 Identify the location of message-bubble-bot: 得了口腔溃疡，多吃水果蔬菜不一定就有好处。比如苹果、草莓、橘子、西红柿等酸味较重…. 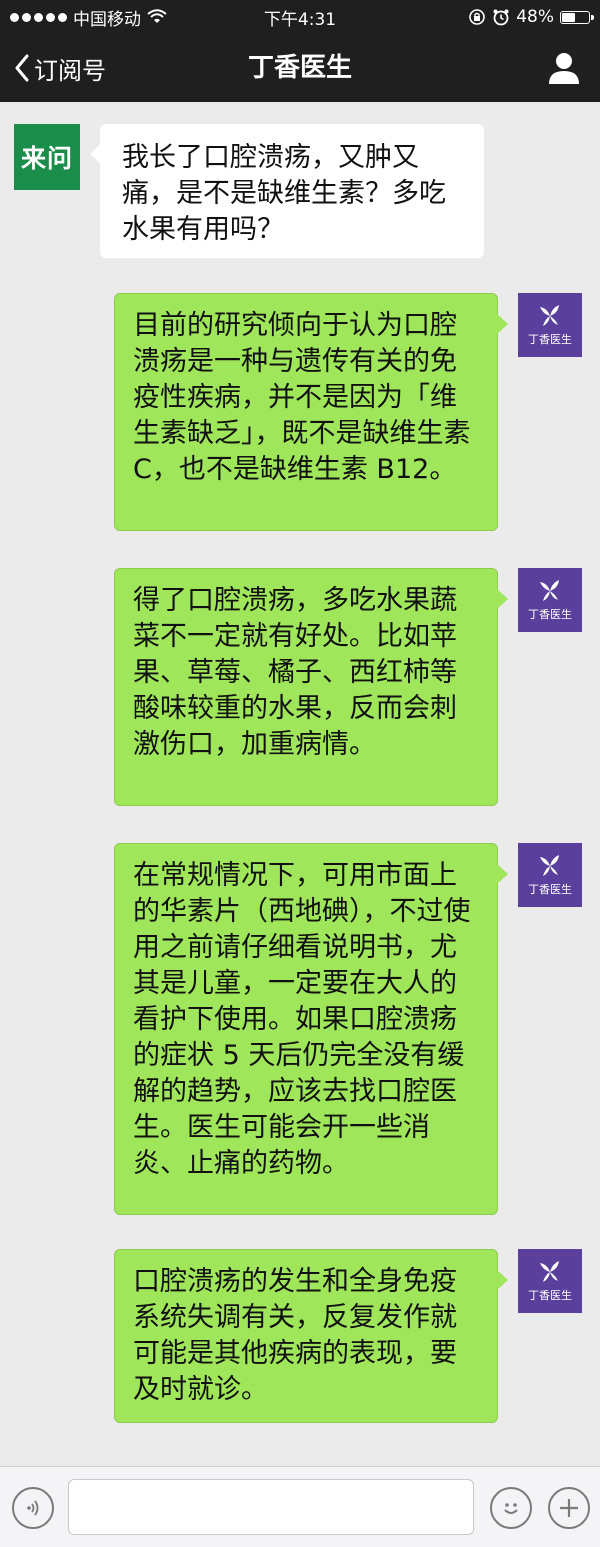
(311, 687).